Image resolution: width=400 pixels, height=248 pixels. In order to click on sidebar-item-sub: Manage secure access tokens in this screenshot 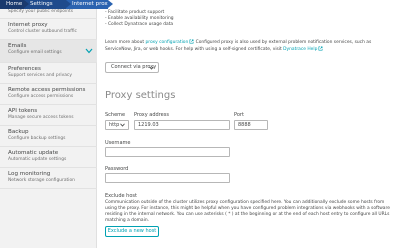, I will do `click(41, 117)`.